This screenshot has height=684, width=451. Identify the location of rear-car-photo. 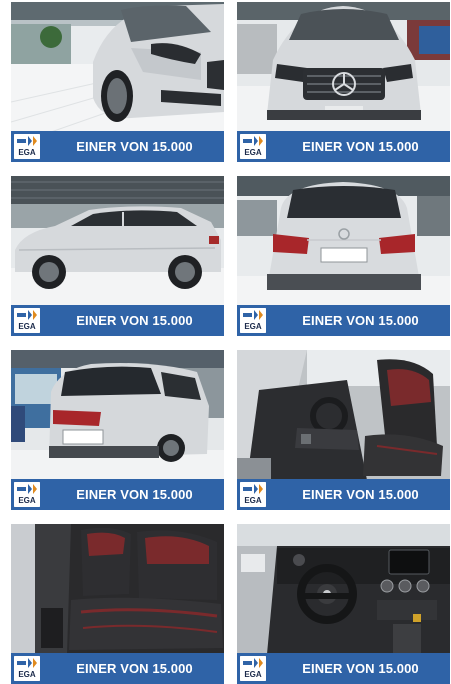
(343, 241).